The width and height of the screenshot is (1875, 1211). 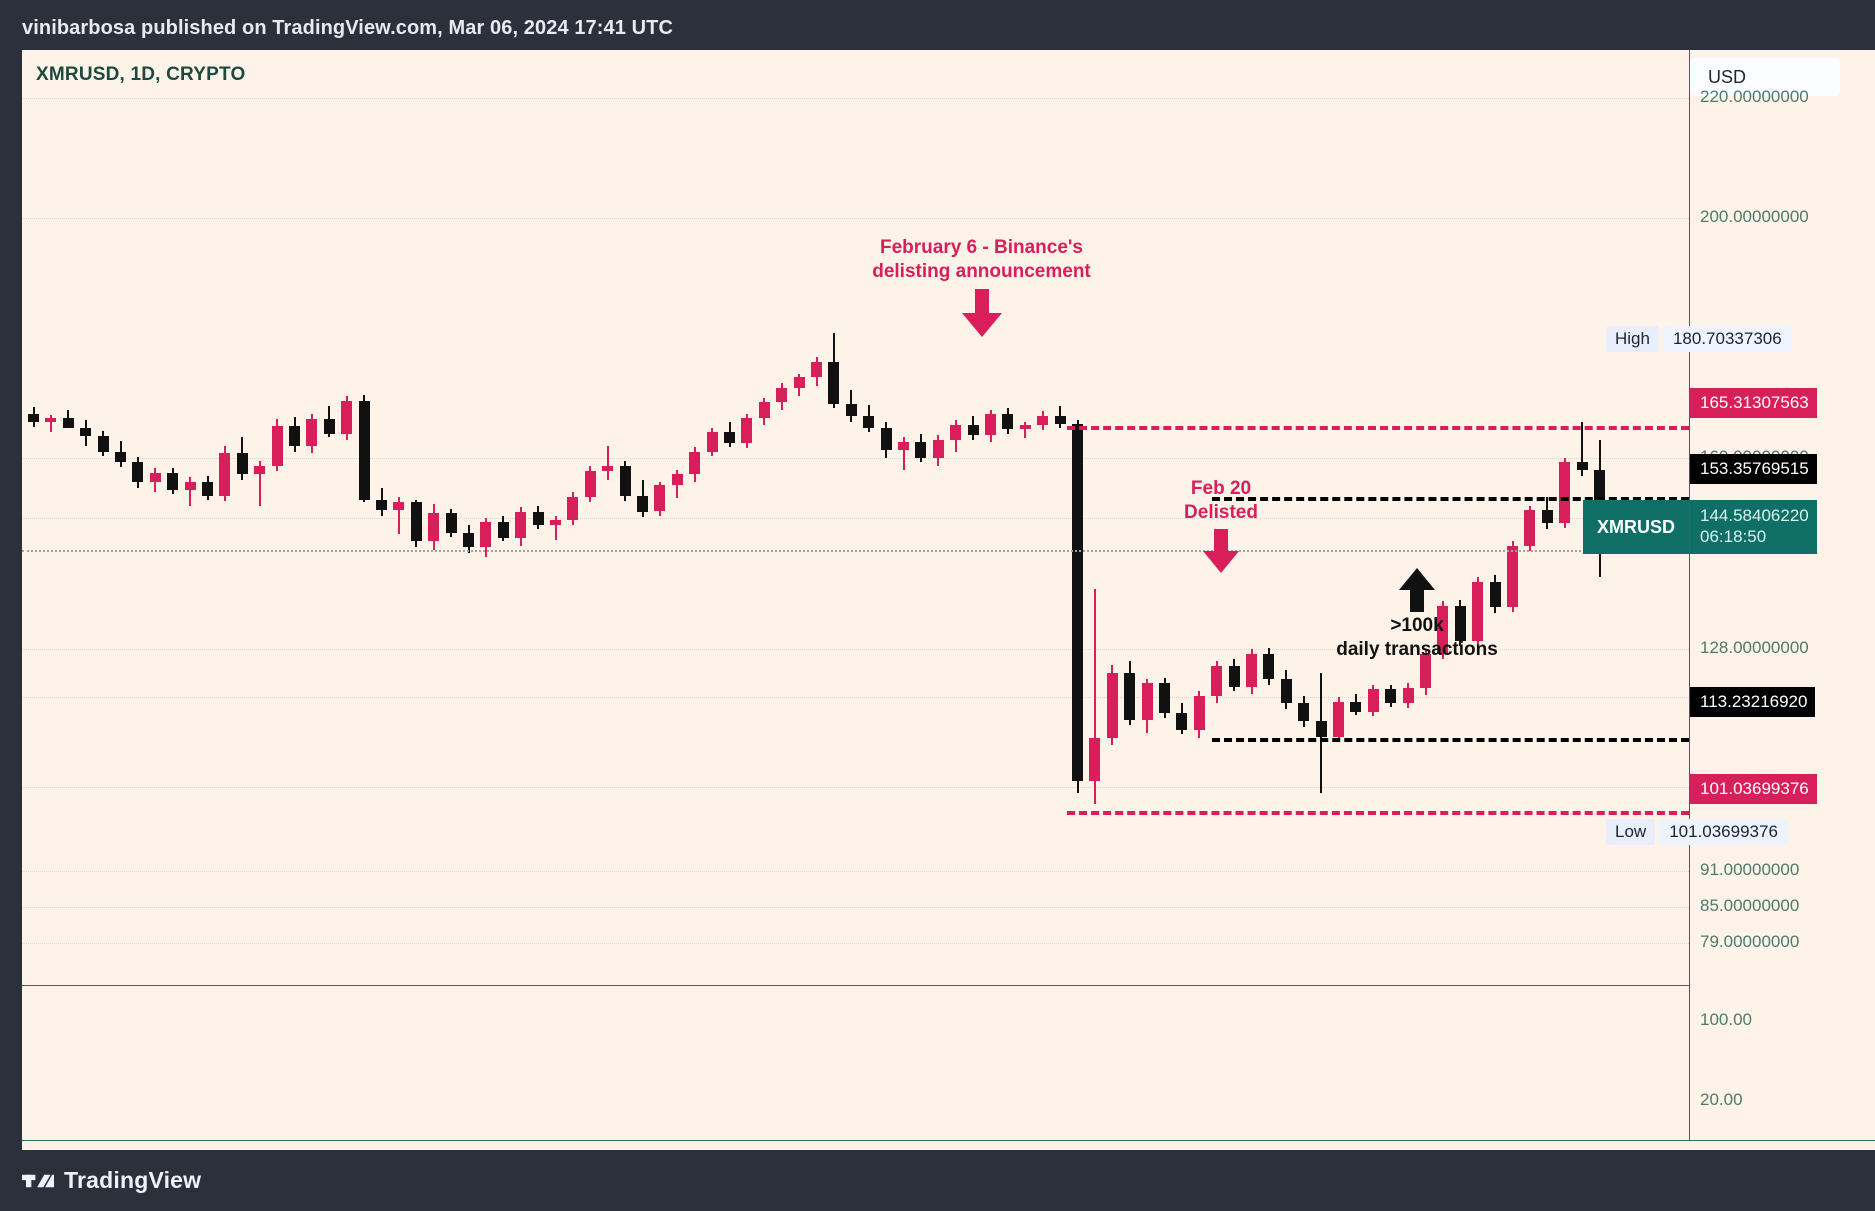 What do you see at coordinates (1753, 789) in the screenshot?
I see `support-price-badge: 101.03699376` at bounding box center [1753, 789].